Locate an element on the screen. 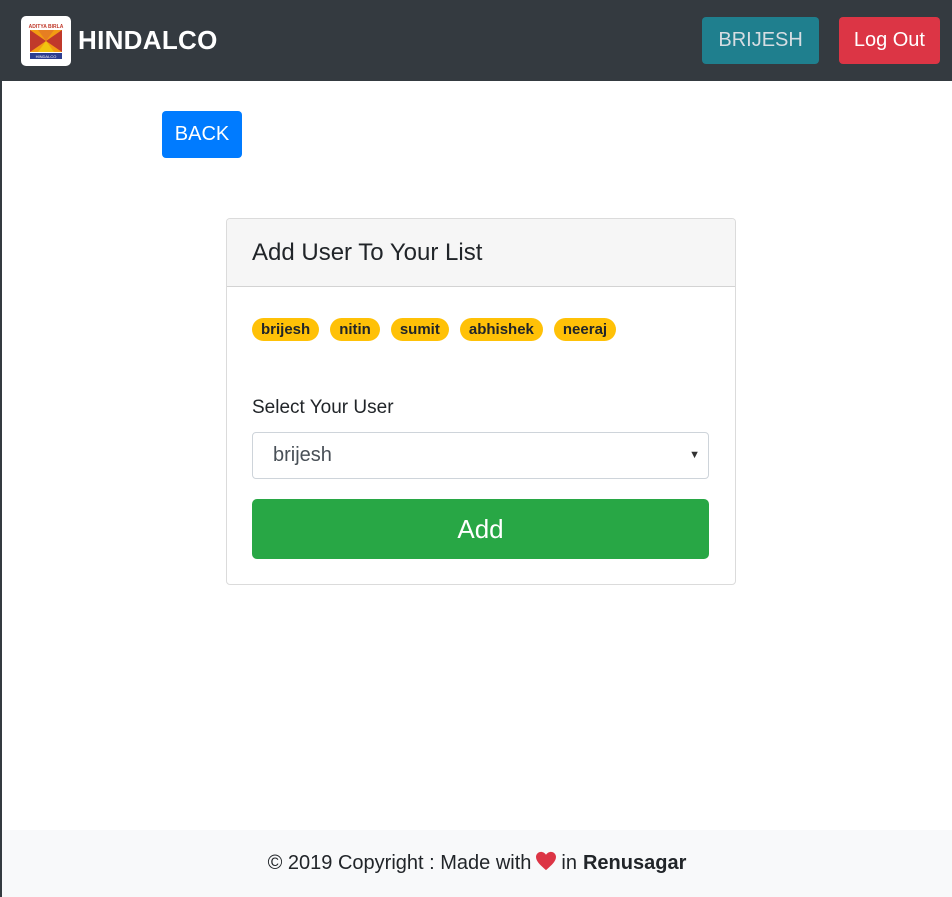 The width and height of the screenshot is (952, 897). footer-place: Renusagar is located at coordinates (634, 863).